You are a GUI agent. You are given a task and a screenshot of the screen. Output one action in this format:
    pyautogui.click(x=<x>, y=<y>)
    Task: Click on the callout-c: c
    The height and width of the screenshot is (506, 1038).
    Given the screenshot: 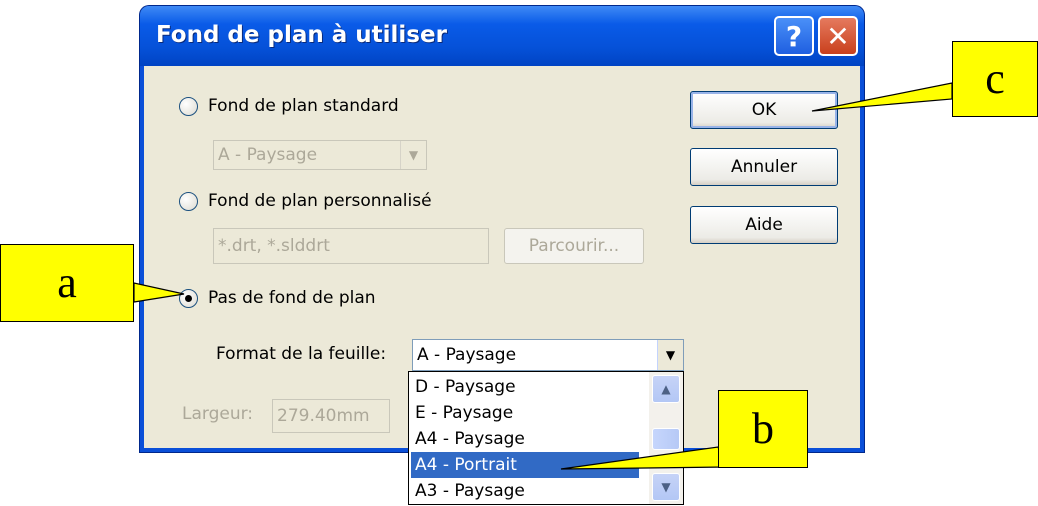 What is the action you would take?
    pyautogui.click(x=995, y=79)
    